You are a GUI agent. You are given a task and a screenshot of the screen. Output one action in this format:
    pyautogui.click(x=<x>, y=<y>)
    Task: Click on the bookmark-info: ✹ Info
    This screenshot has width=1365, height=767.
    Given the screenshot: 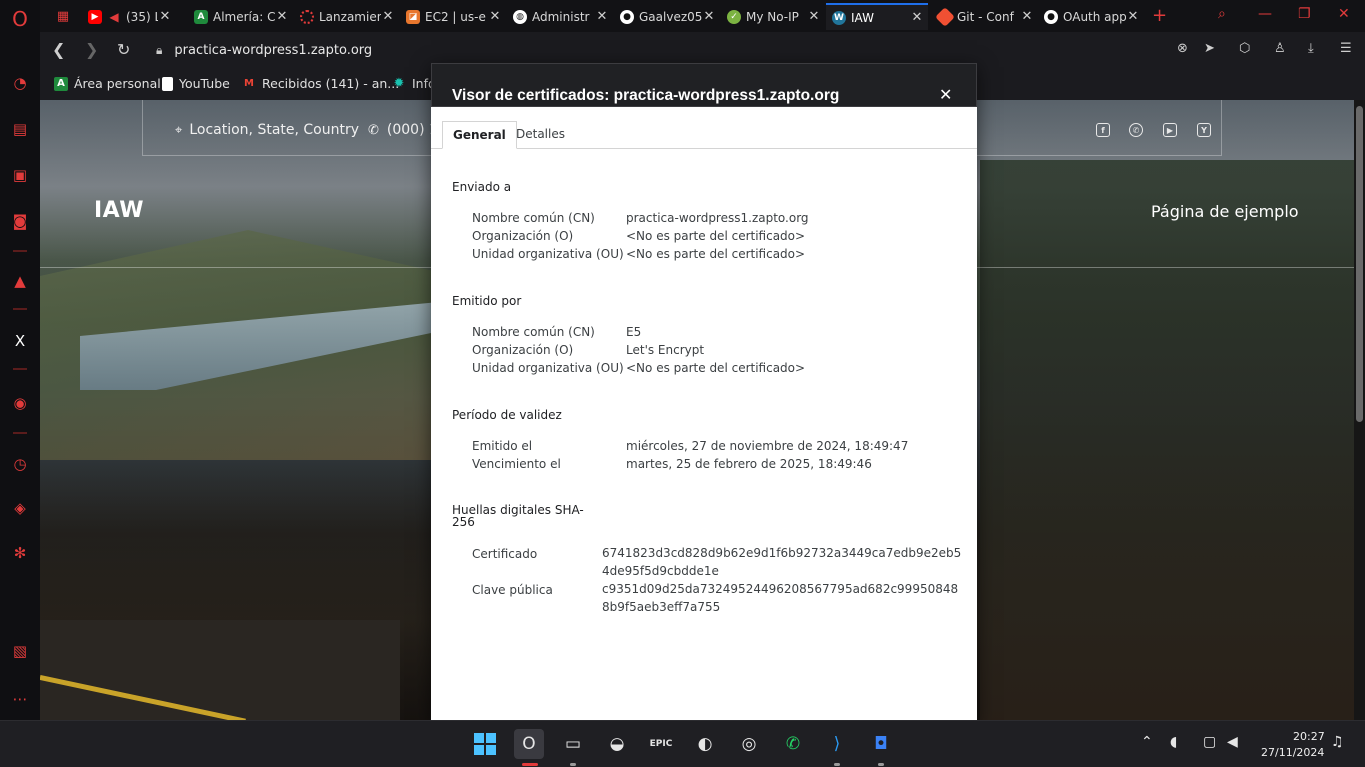 What is the action you would take?
    pyautogui.click(x=414, y=83)
    